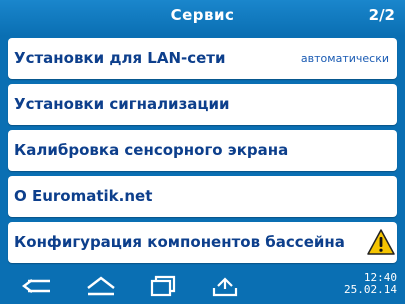 The height and width of the screenshot is (304, 405). I want to click on menu-item-label: Калибровка сенсорного экрана, so click(151, 150).